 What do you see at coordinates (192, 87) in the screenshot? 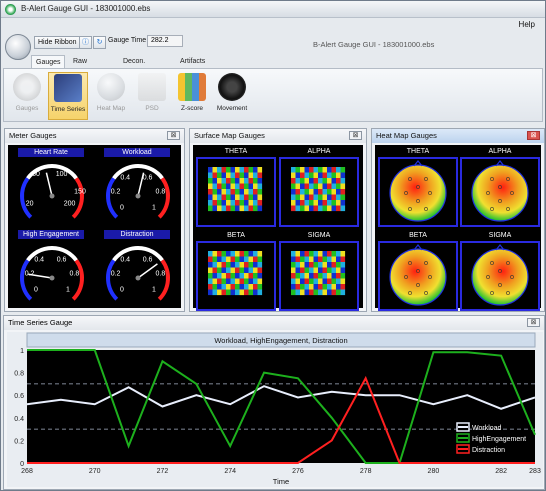
I see `z-score-icon` at bounding box center [192, 87].